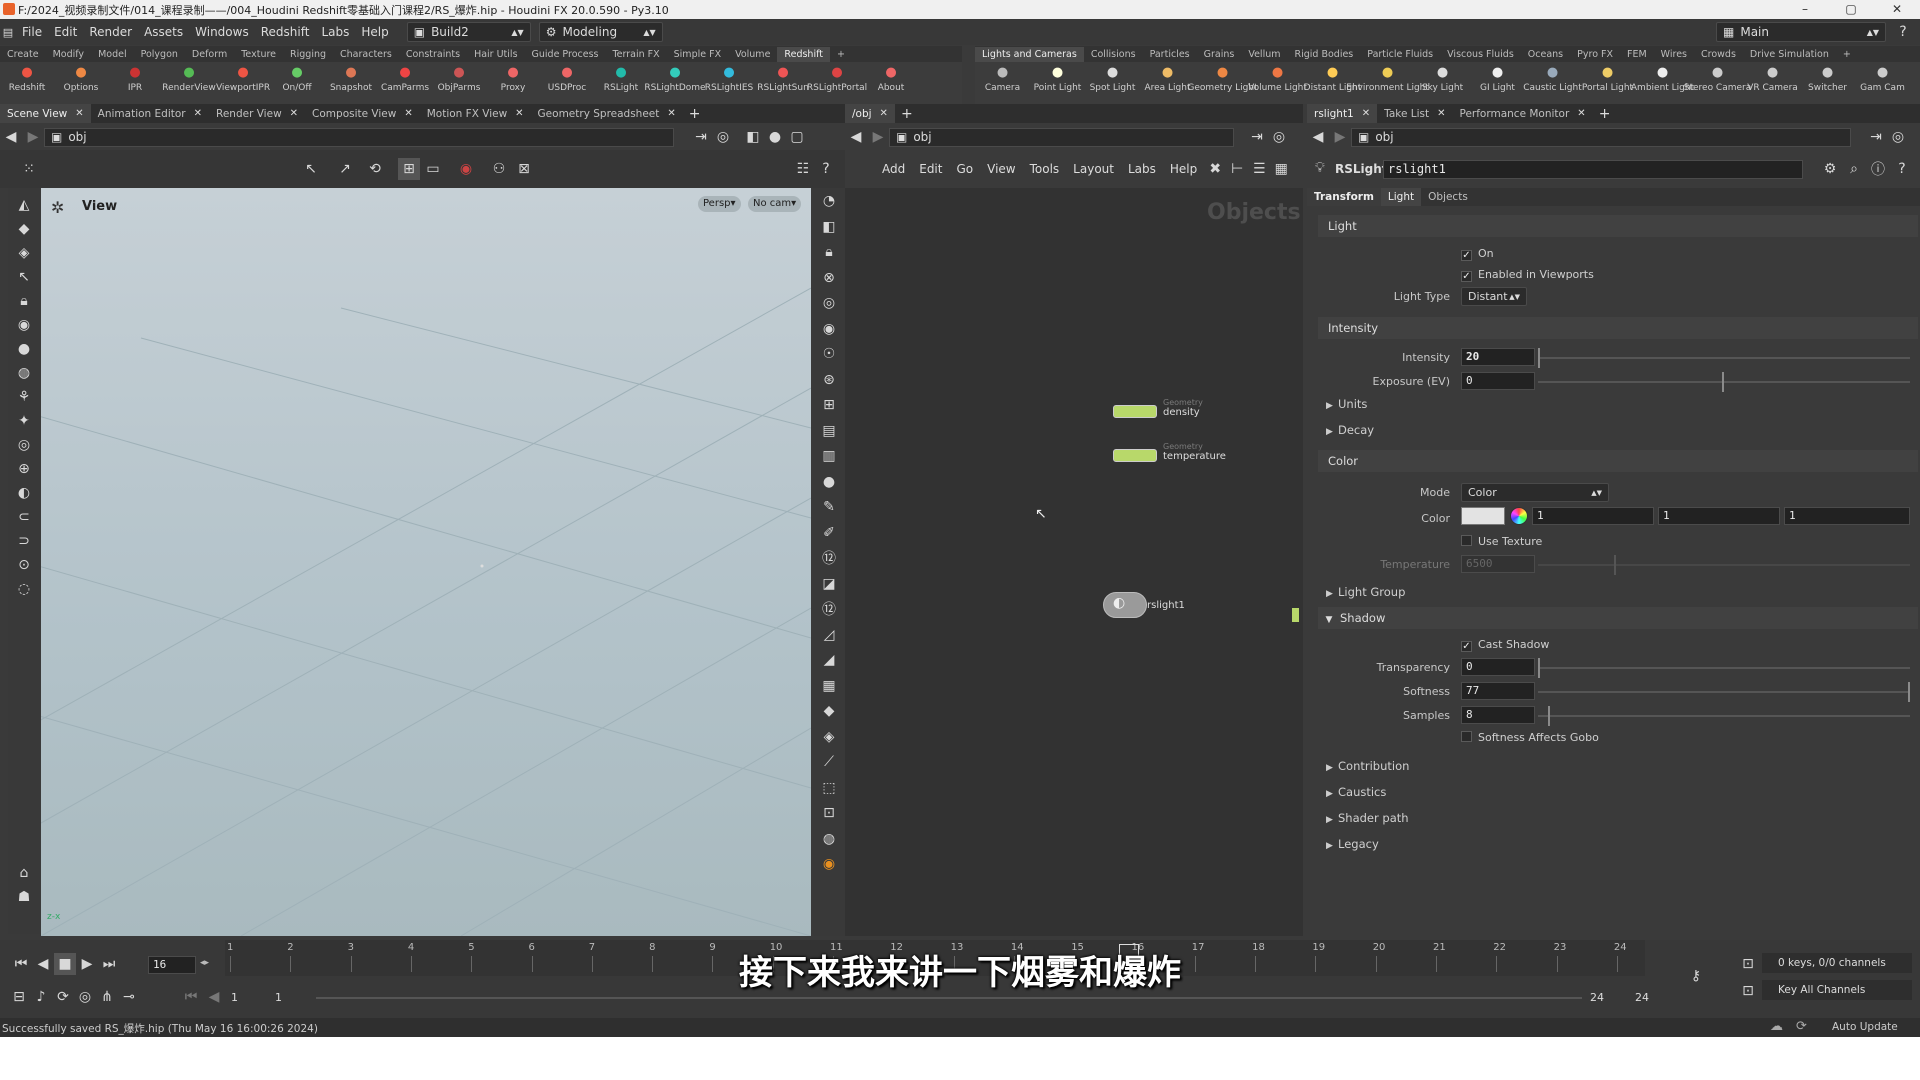 This screenshot has height=1080, width=1920. I want to click on color-g-field: 1, so click(1719, 516).